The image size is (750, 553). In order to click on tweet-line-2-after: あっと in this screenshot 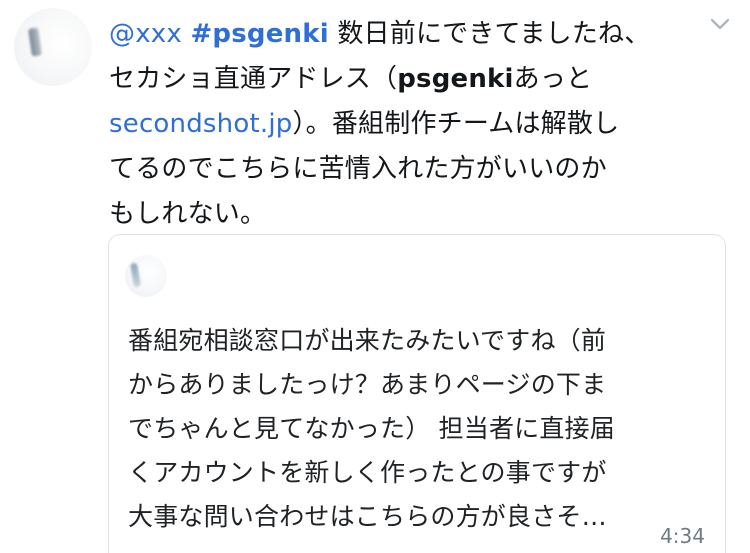, I will do `click(553, 79)`.